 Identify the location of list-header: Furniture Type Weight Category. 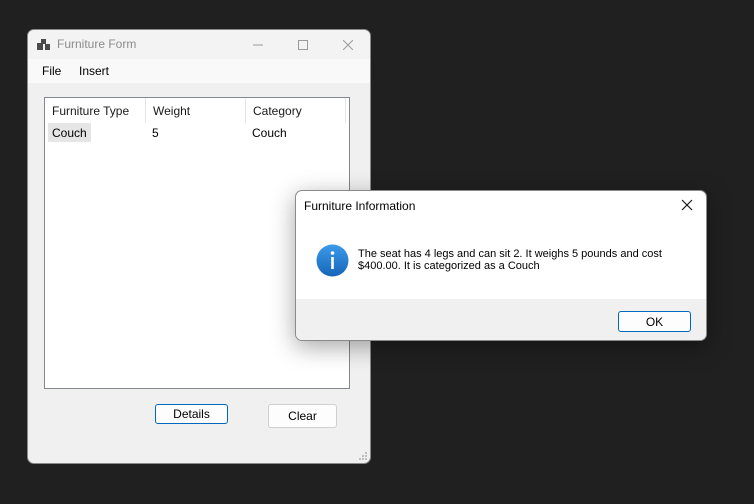
(195, 110).